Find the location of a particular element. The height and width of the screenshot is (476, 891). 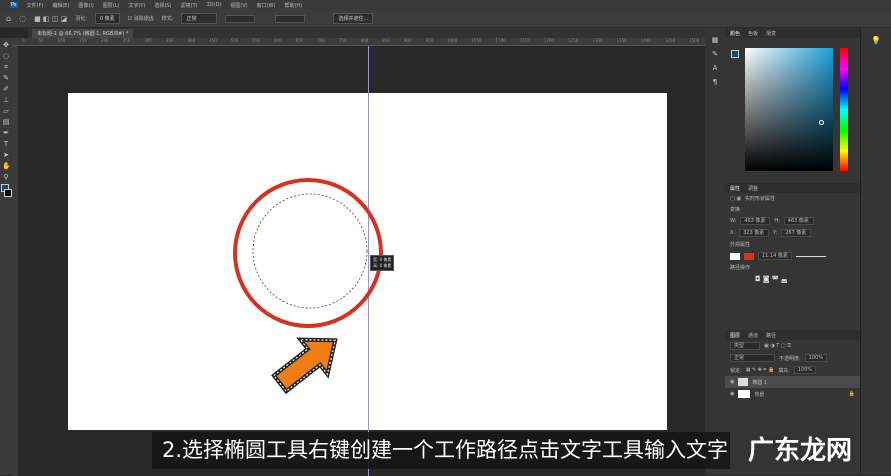

hue-slider is located at coordinates (844, 109).